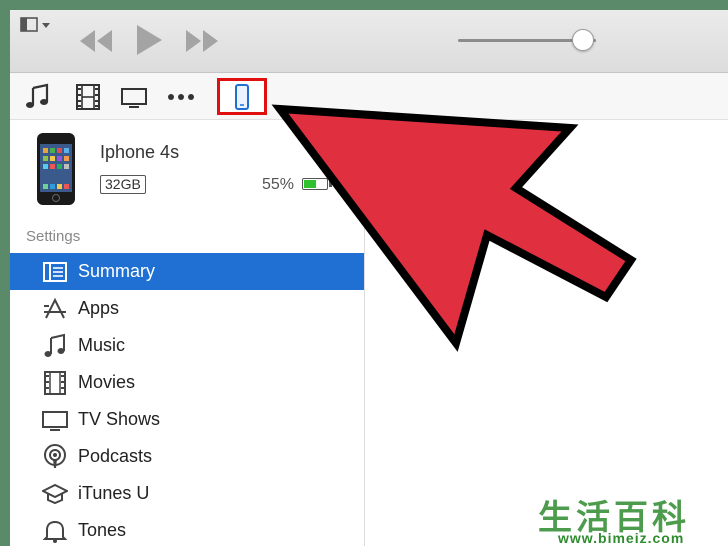 This screenshot has width=728, height=546. I want to click on watermark-url: www.bimeiz.com, so click(621, 538).